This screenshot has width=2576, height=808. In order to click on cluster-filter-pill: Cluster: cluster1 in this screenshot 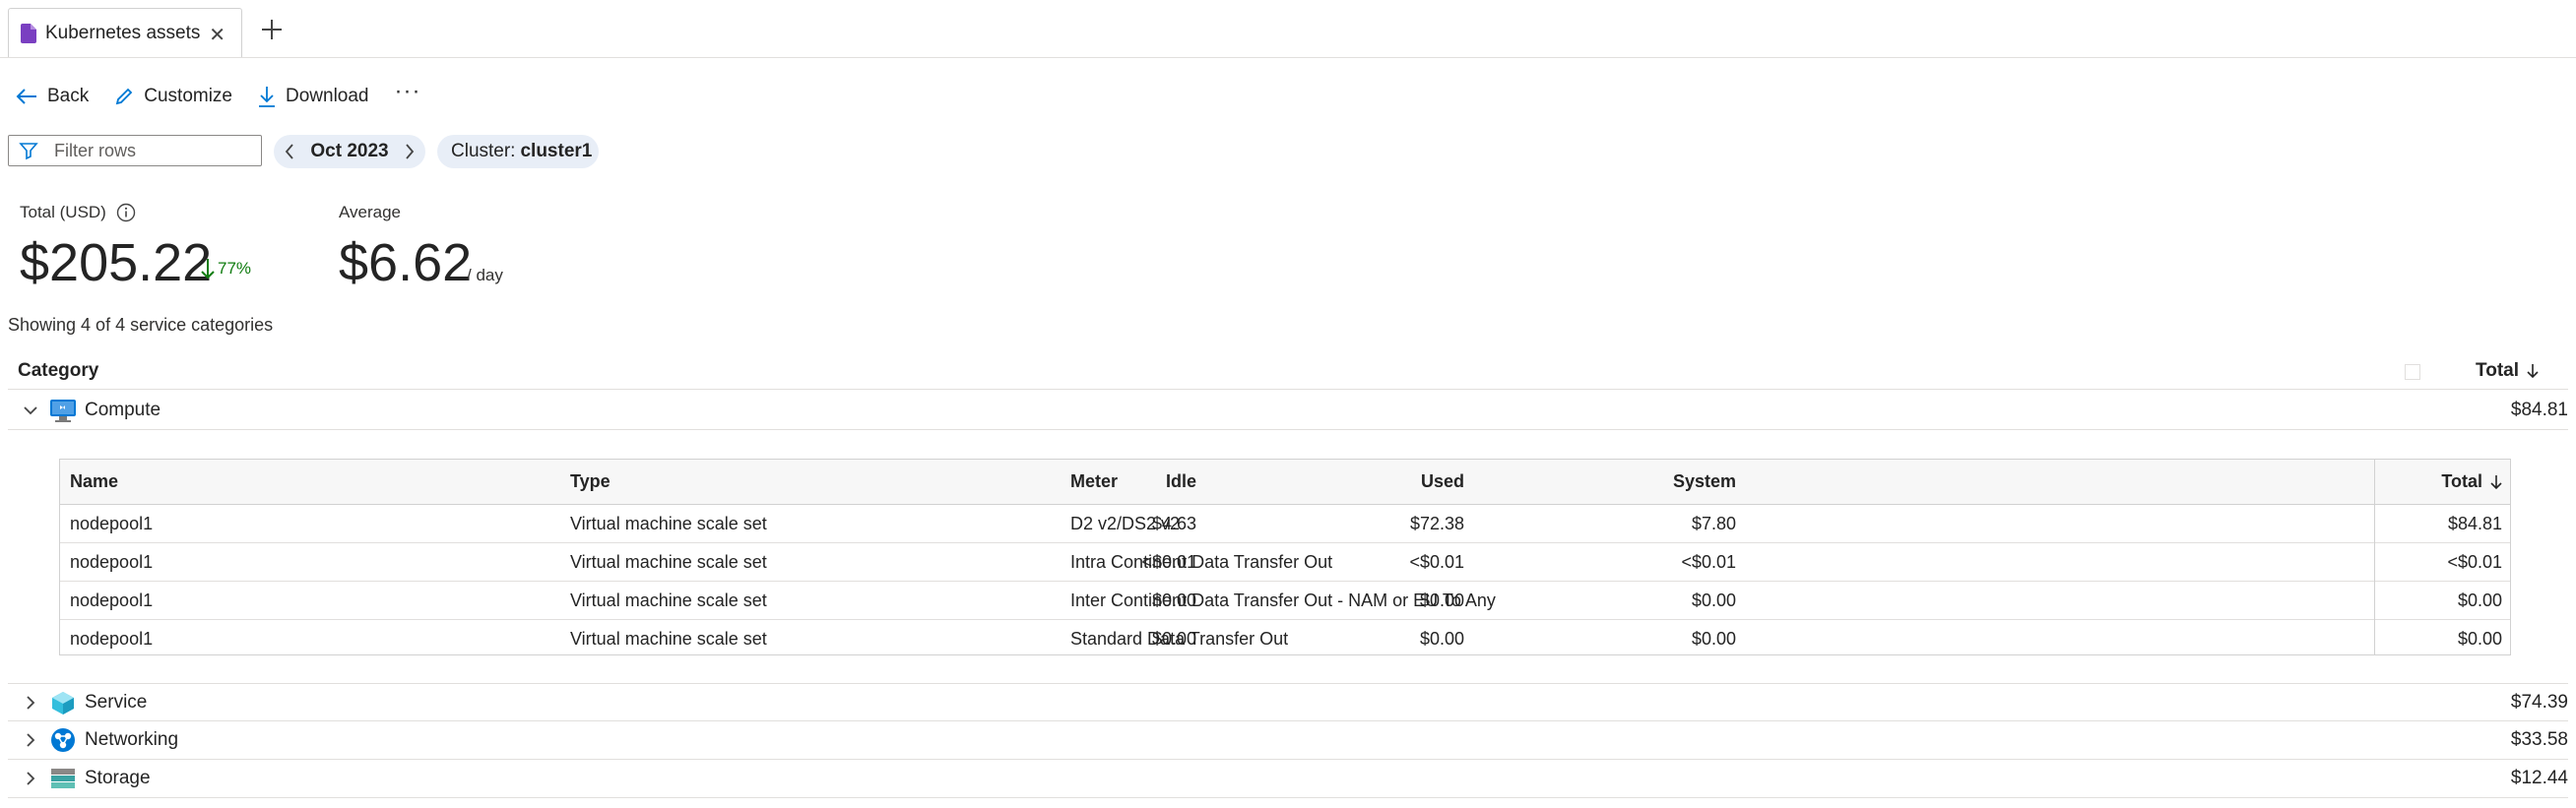, I will do `click(518, 151)`.